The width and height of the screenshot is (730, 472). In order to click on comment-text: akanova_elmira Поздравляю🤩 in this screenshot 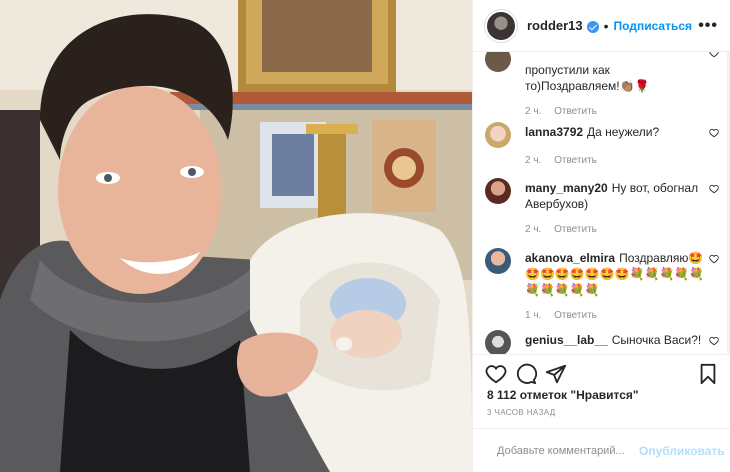, I will do `click(622, 258)`.